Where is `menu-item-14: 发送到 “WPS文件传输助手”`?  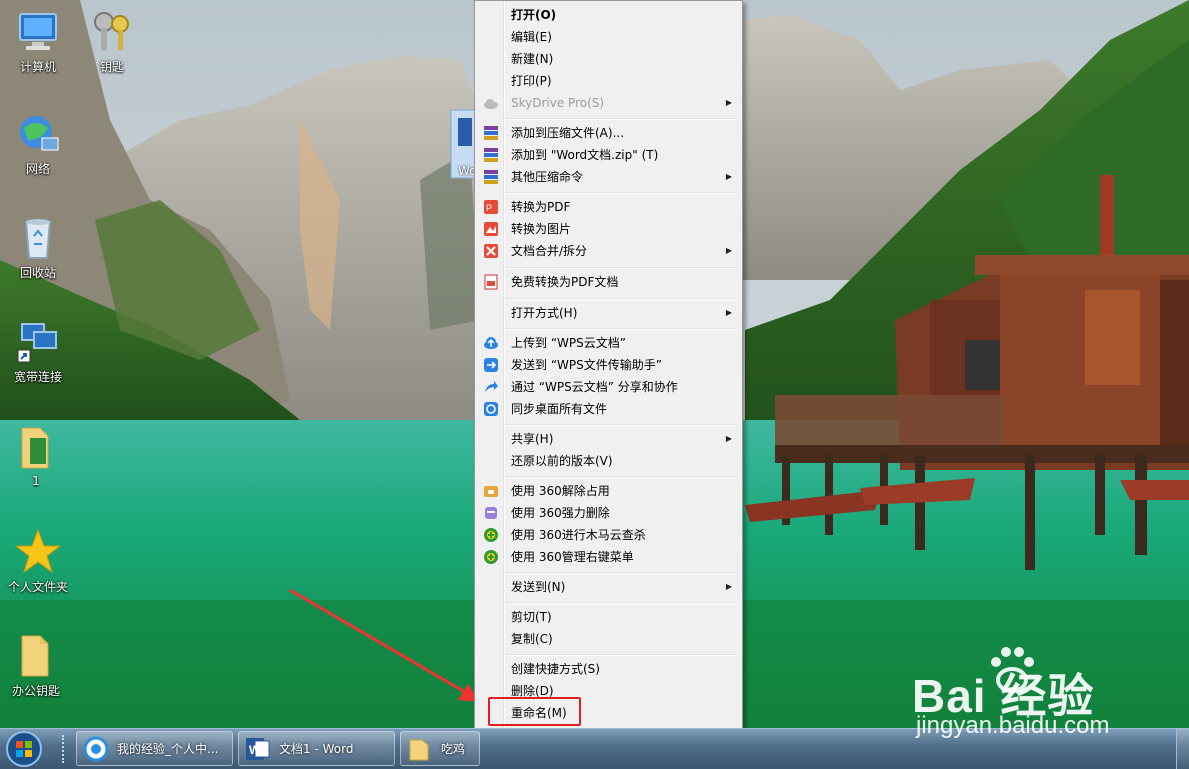 menu-item-14: 发送到 “WPS文件传输助手” is located at coordinates (608, 365).